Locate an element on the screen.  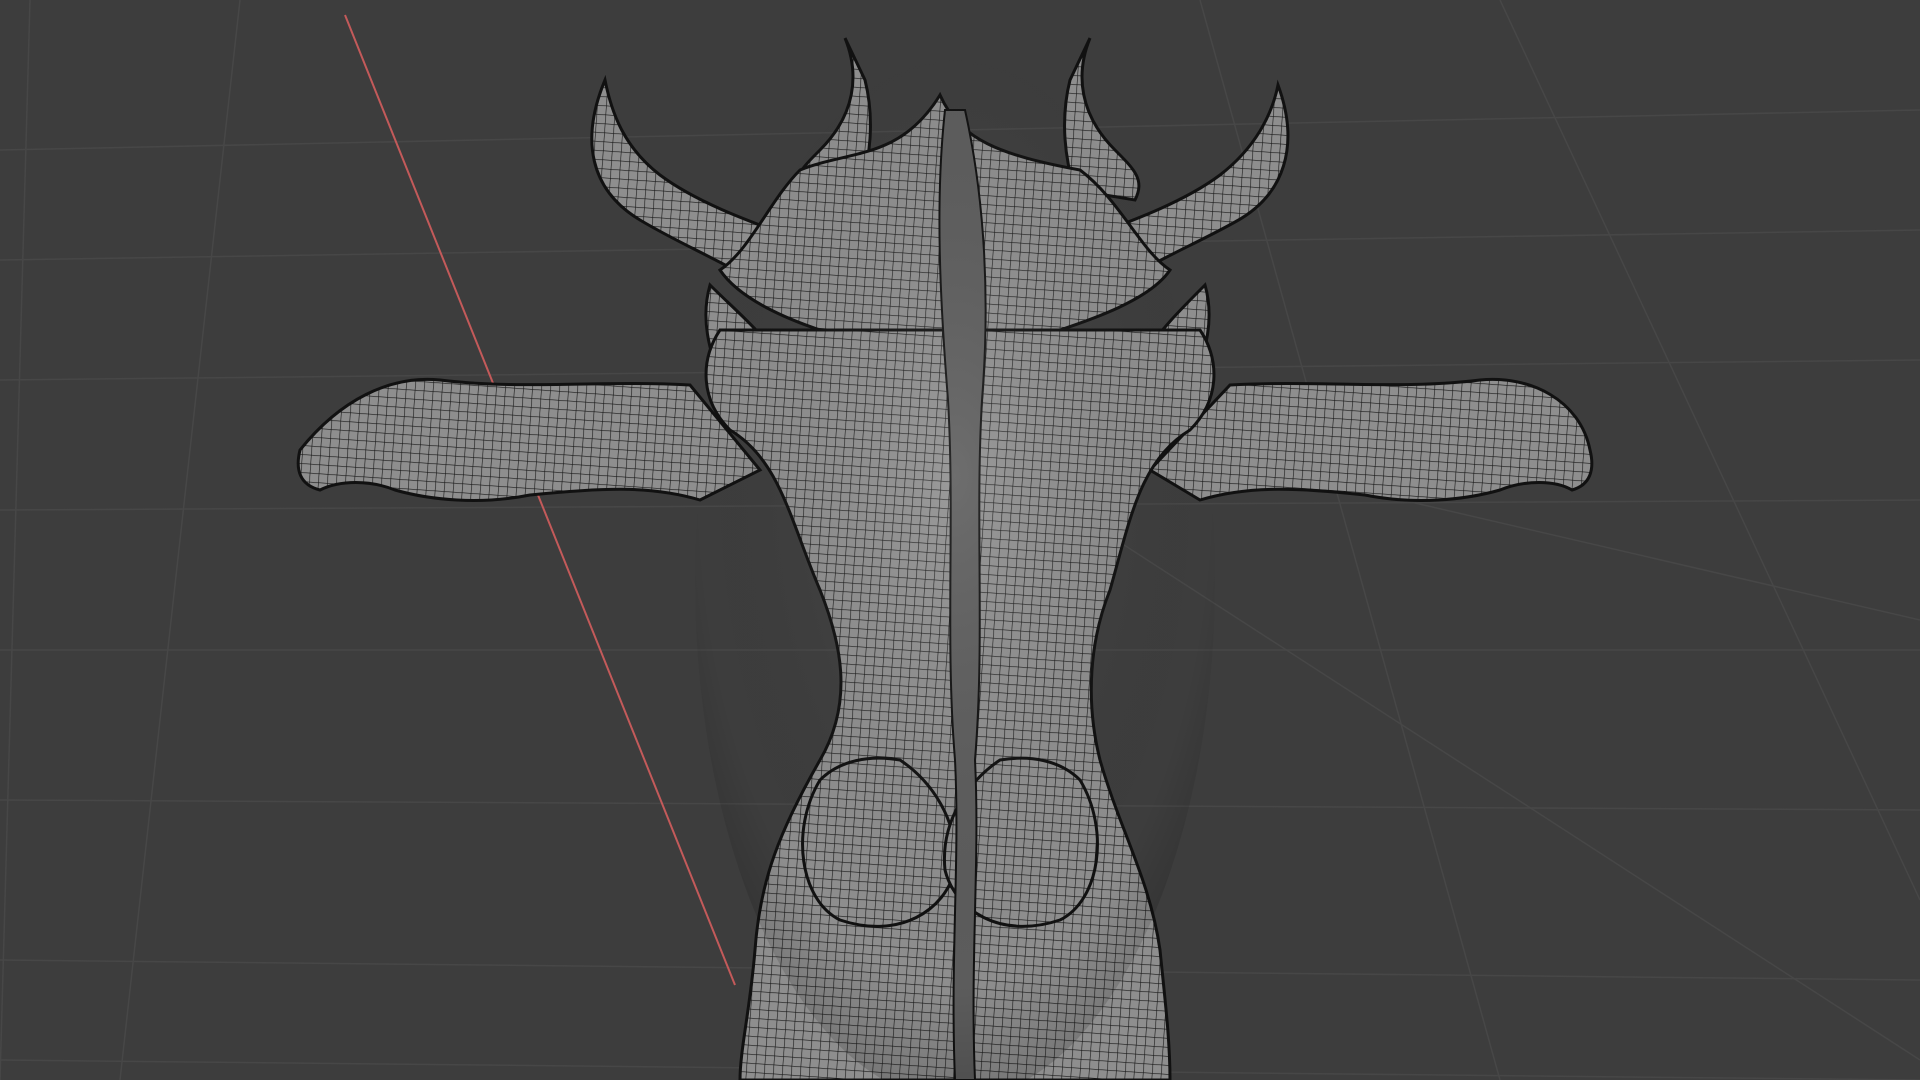
arm-right is located at coordinates (1370, 439).